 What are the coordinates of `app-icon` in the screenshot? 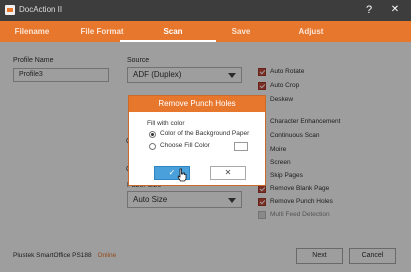 It's located at (10, 10).